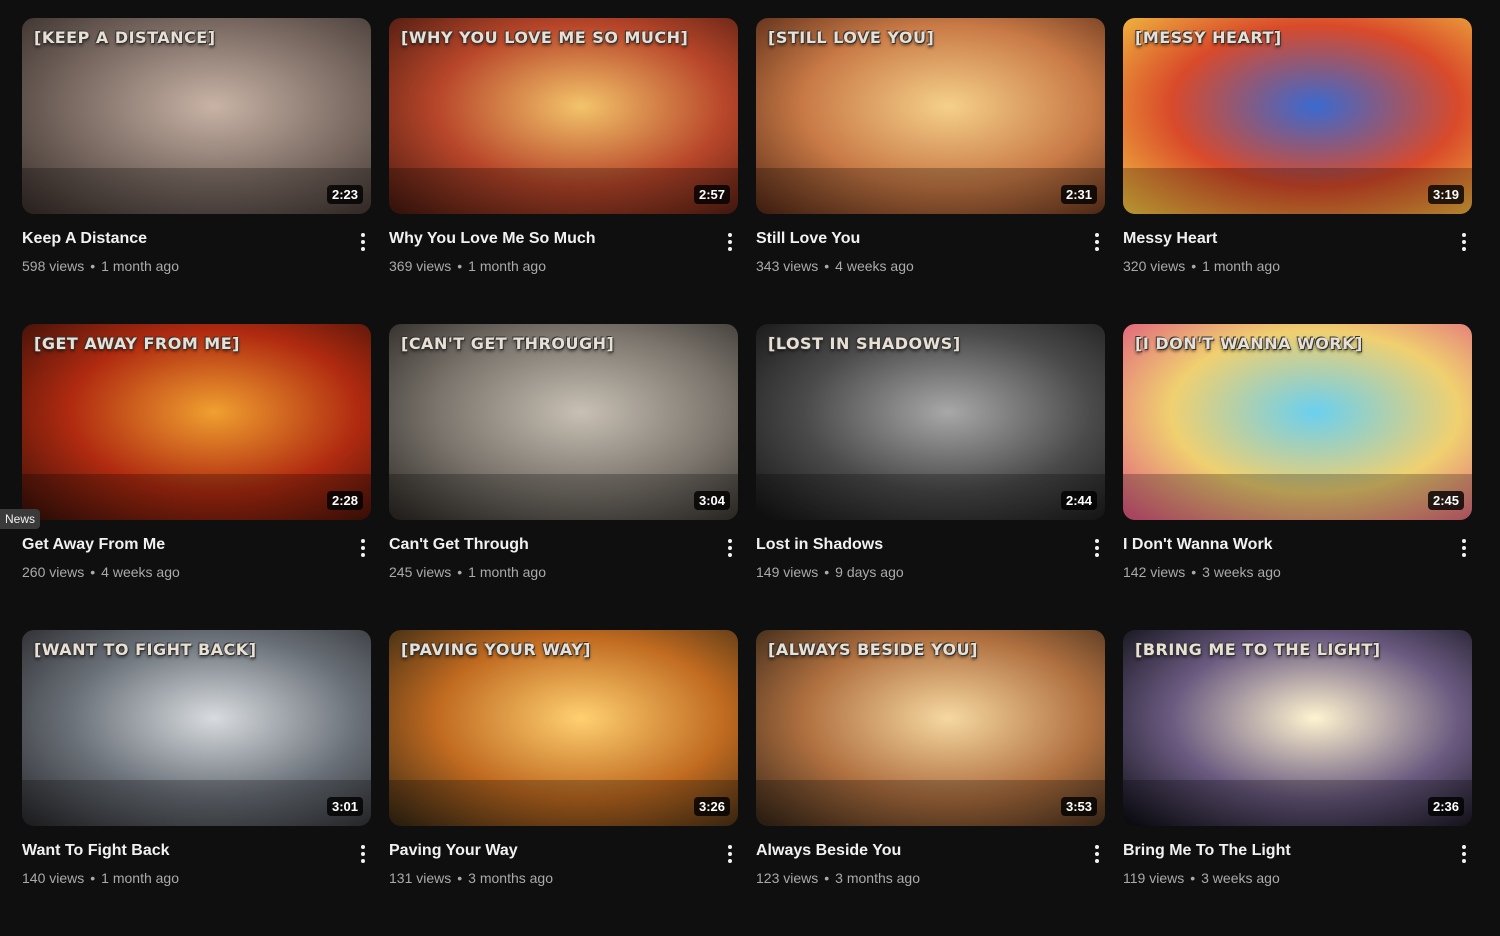  Describe the element at coordinates (930, 558) in the screenshot. I see `video-meta: Lost in Shadows 149 views • 9 days ago` at that location.